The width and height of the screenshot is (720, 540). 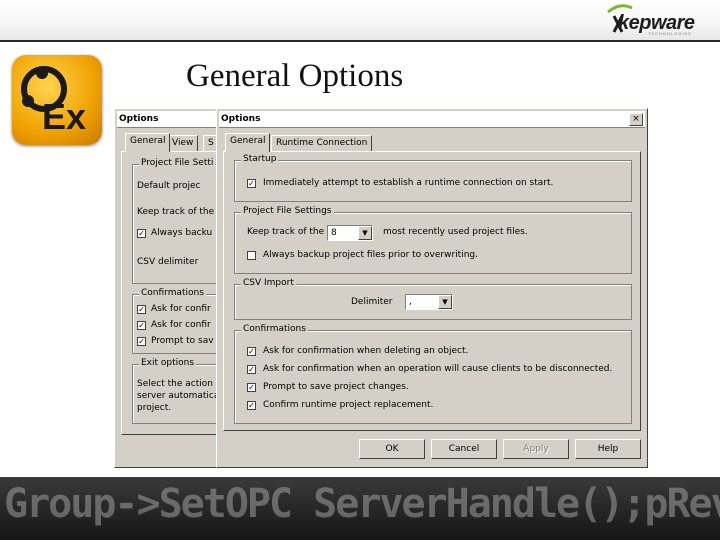 I want to click on mru-count-select: 8 ▼, so click(x=350, y=233).